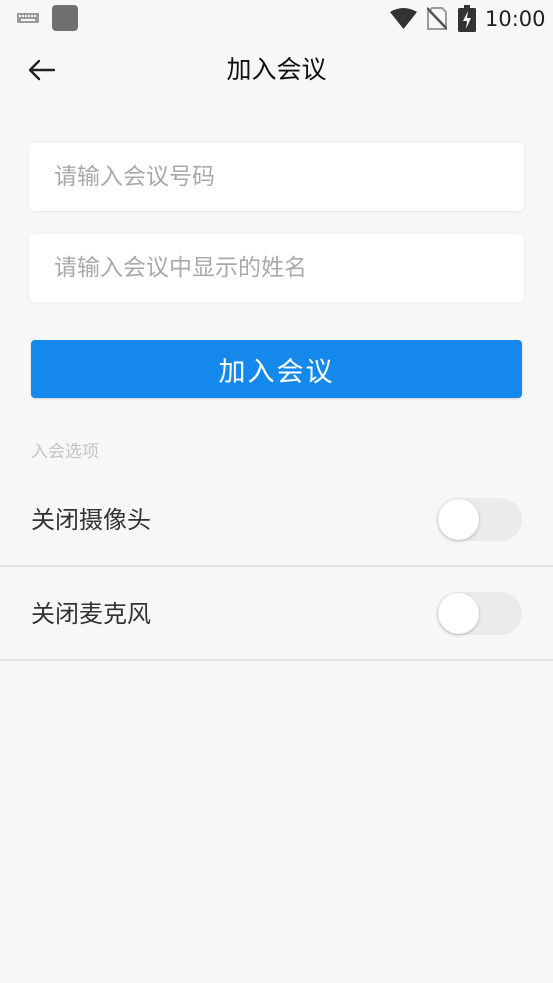  What do you see at coordinates (276, 19) in the screenshot?
I see `status-bar: 10:00` at bounding box center [276, 19].